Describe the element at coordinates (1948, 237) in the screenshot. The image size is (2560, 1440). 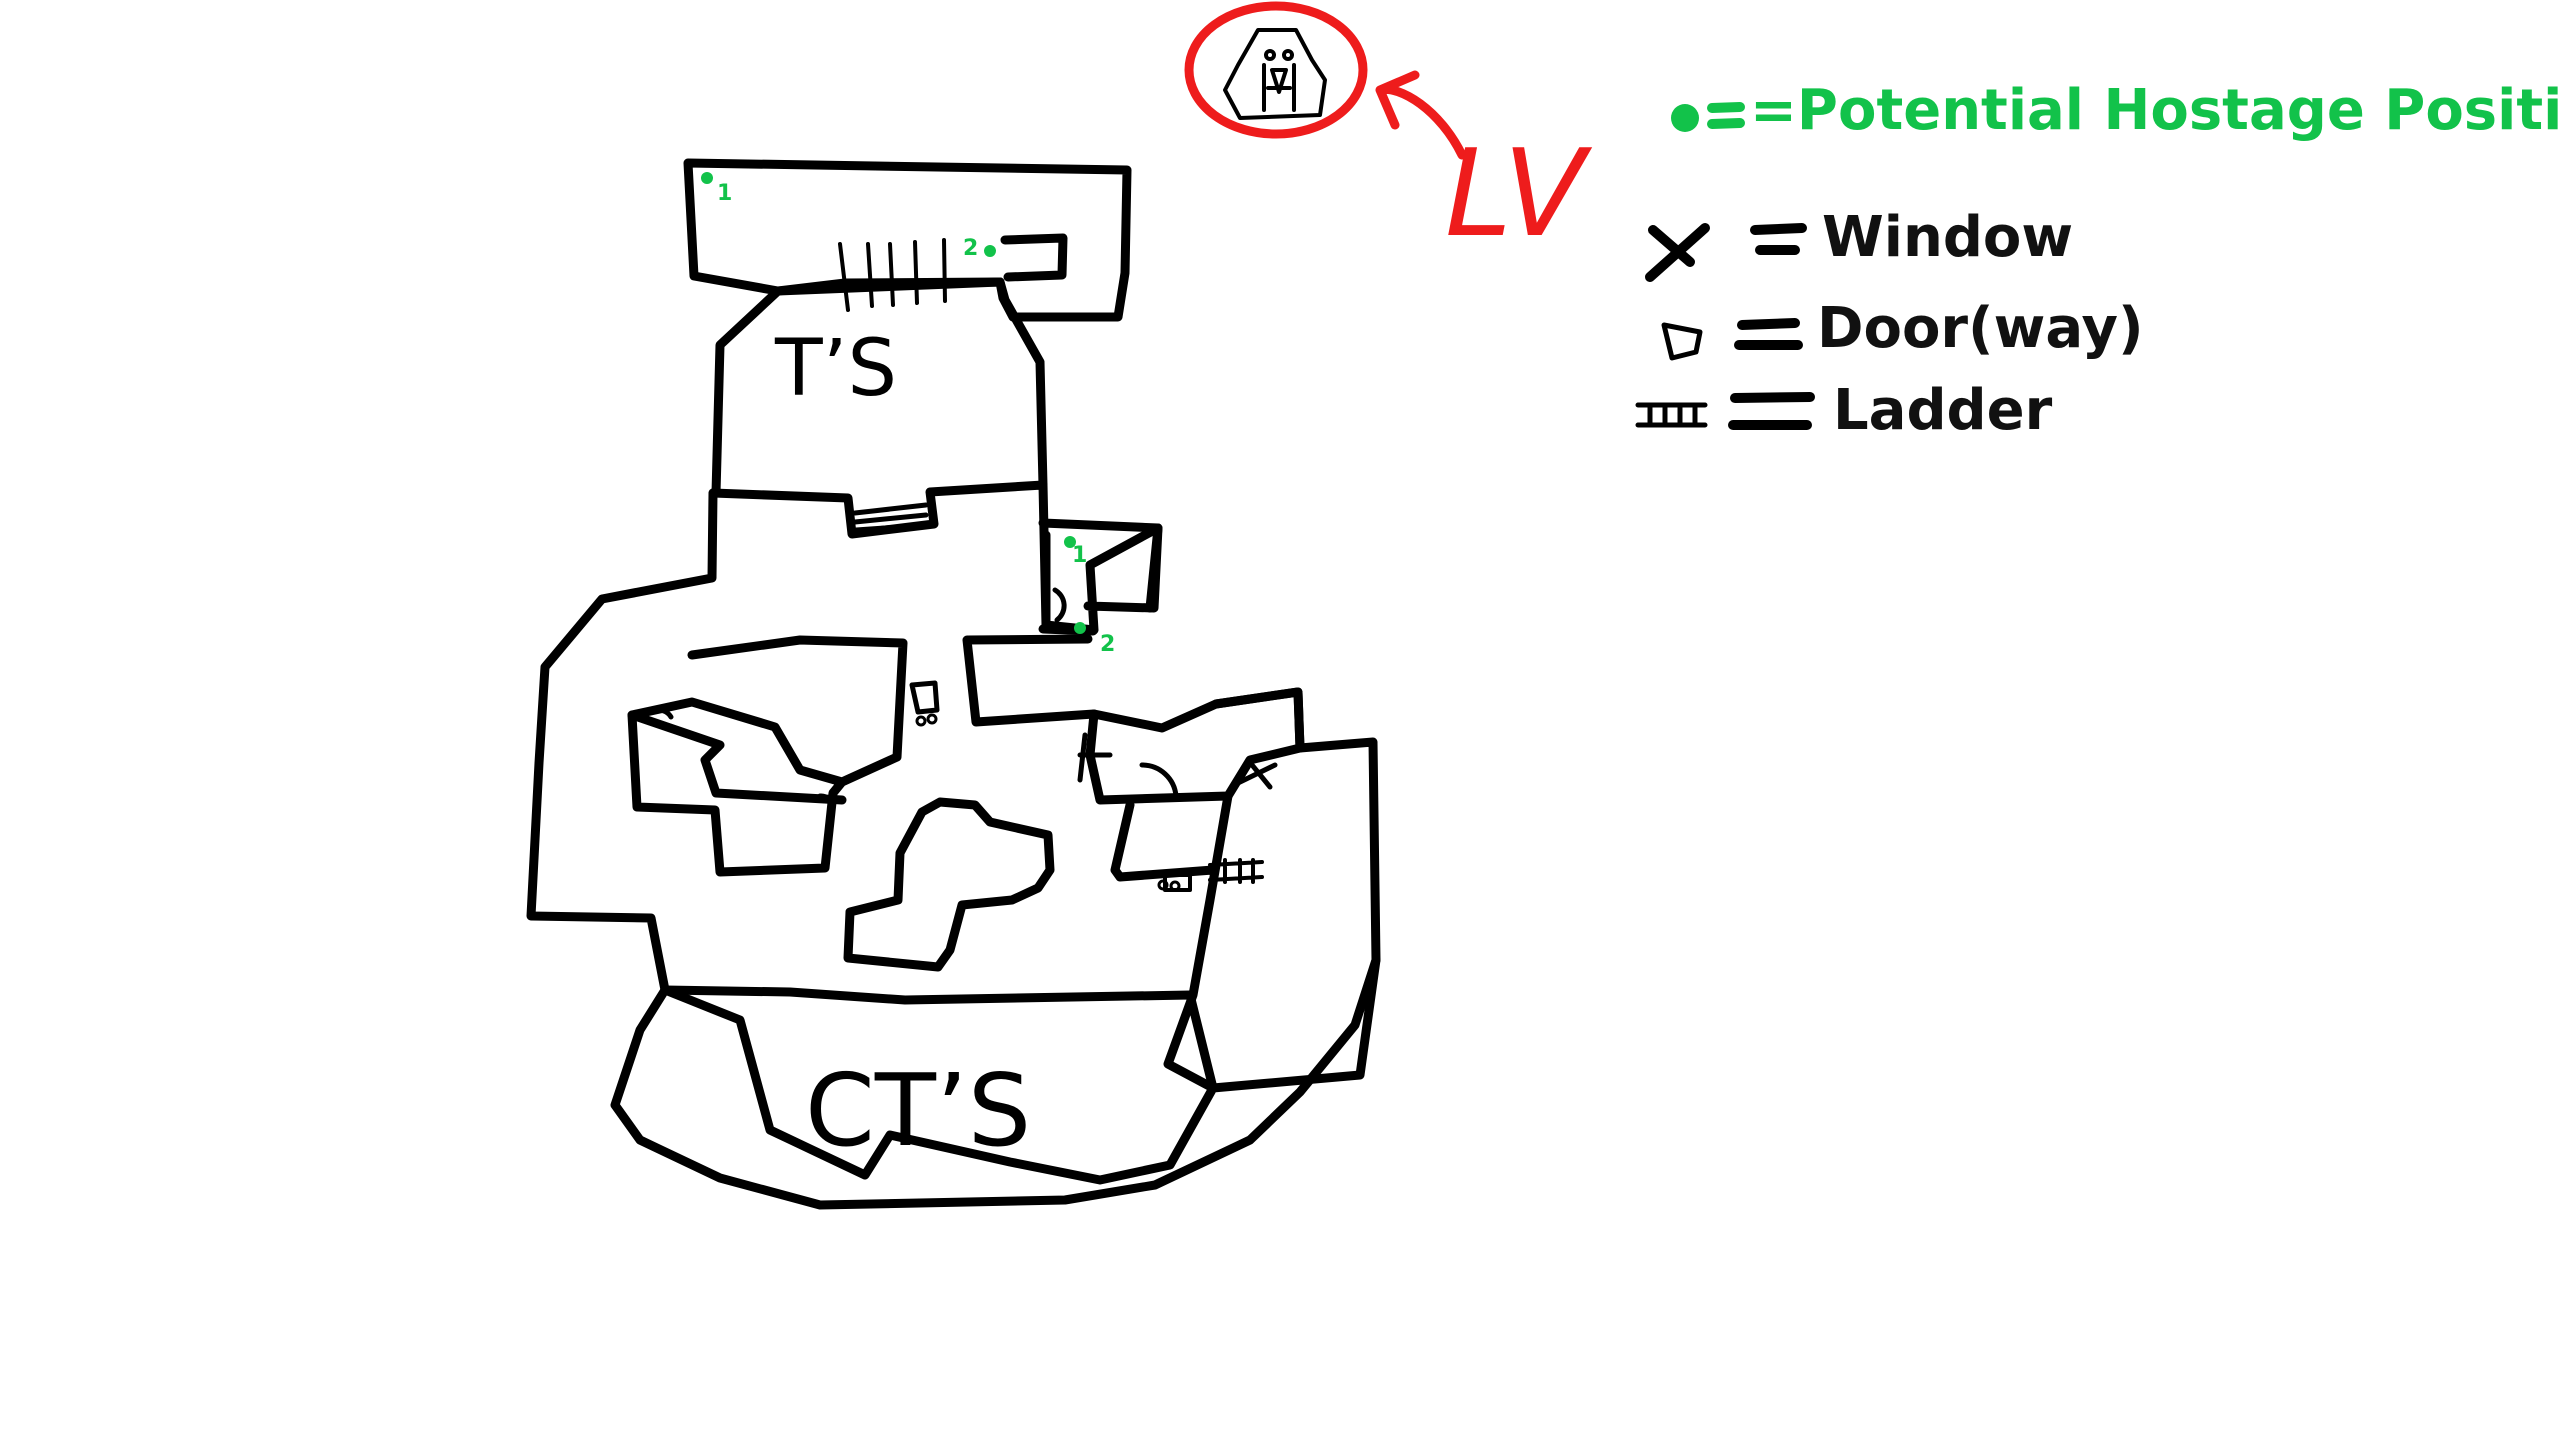
I see `legend-window-label: Window` at that location.